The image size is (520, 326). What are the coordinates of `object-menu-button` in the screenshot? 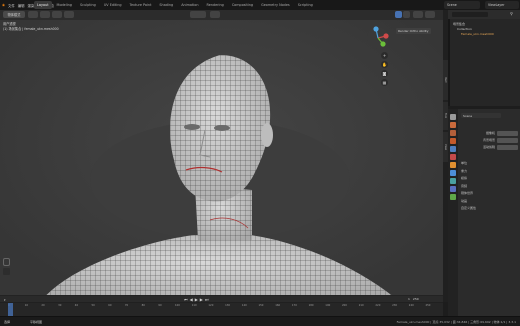 It's located at (69, 14).